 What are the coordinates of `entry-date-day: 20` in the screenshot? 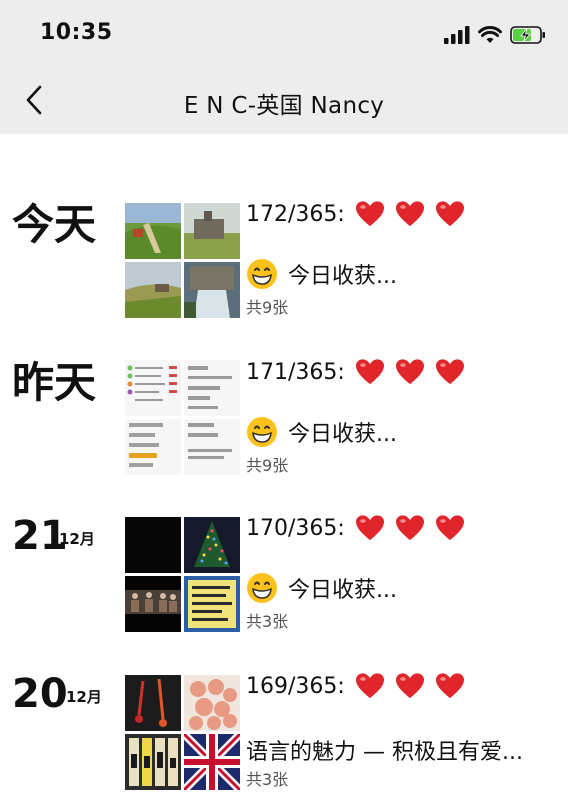 It's located at (40, 694).